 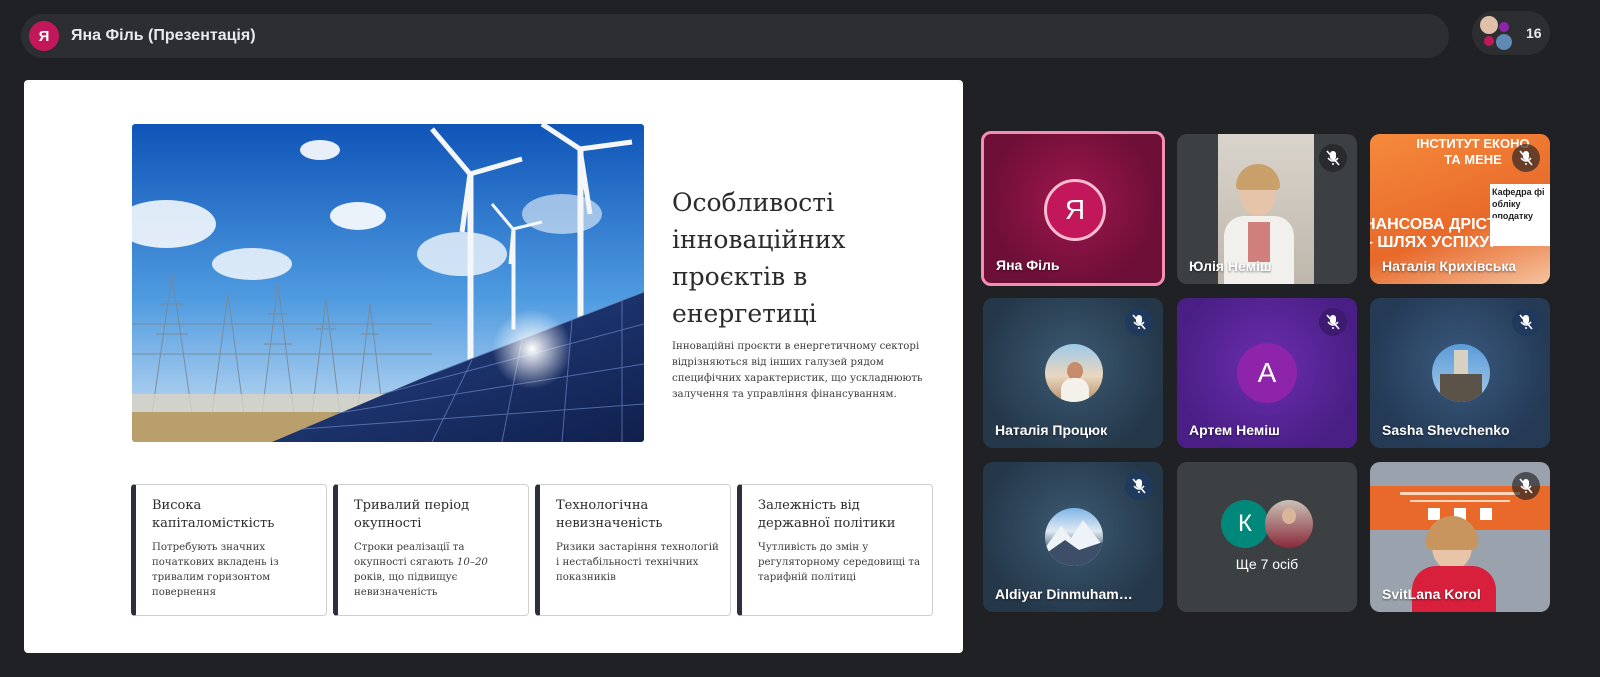 What do you see at coordinates (1234, 430) in the screenshot?
I see `participant-name: Артем Неміш` at bounding box center [1234, 430].